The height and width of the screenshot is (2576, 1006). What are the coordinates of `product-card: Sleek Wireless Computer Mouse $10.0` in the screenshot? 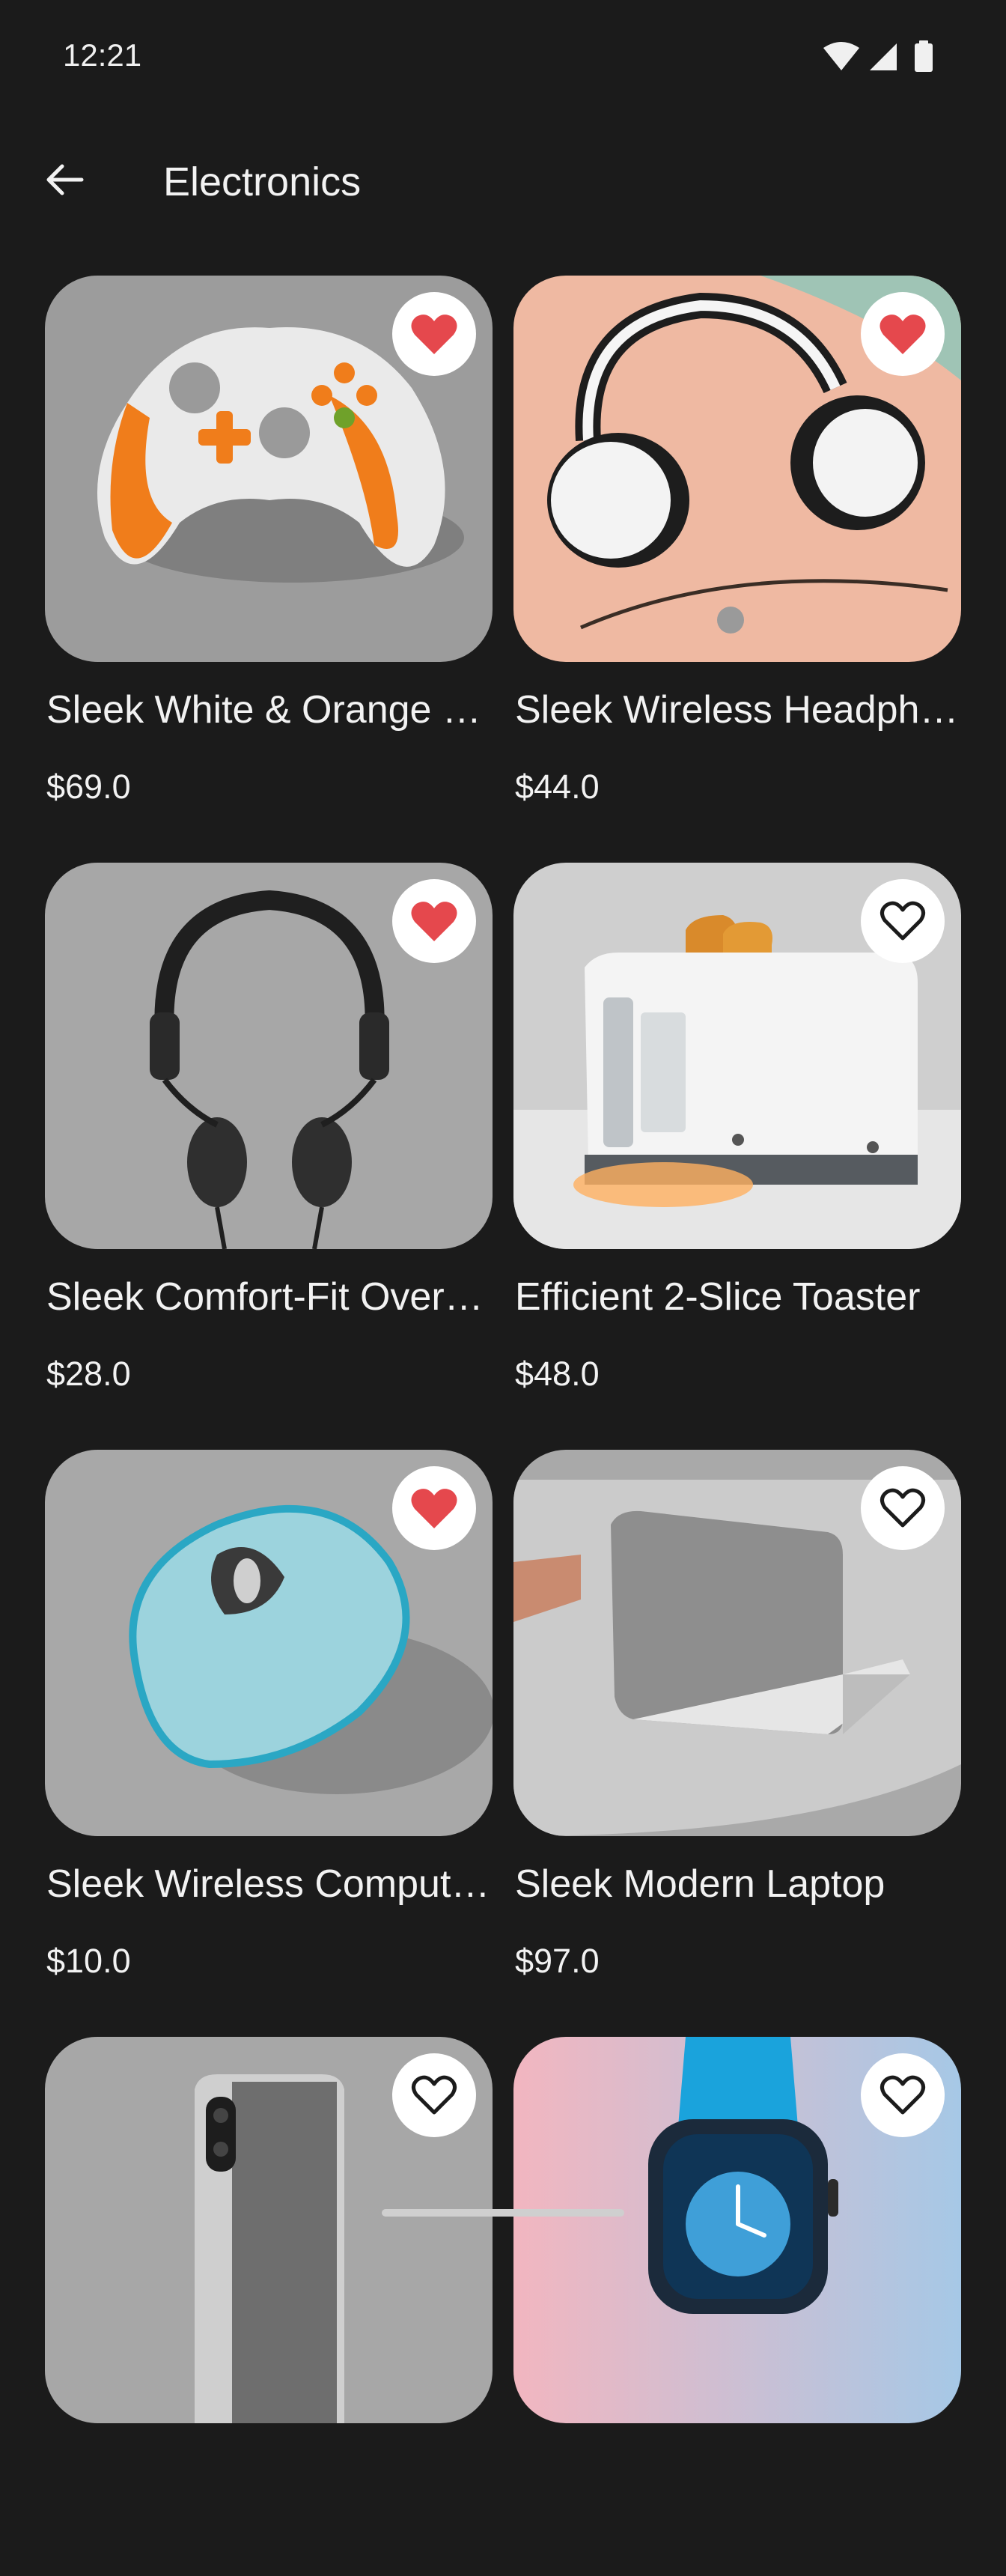 It's located at (269, 1719).